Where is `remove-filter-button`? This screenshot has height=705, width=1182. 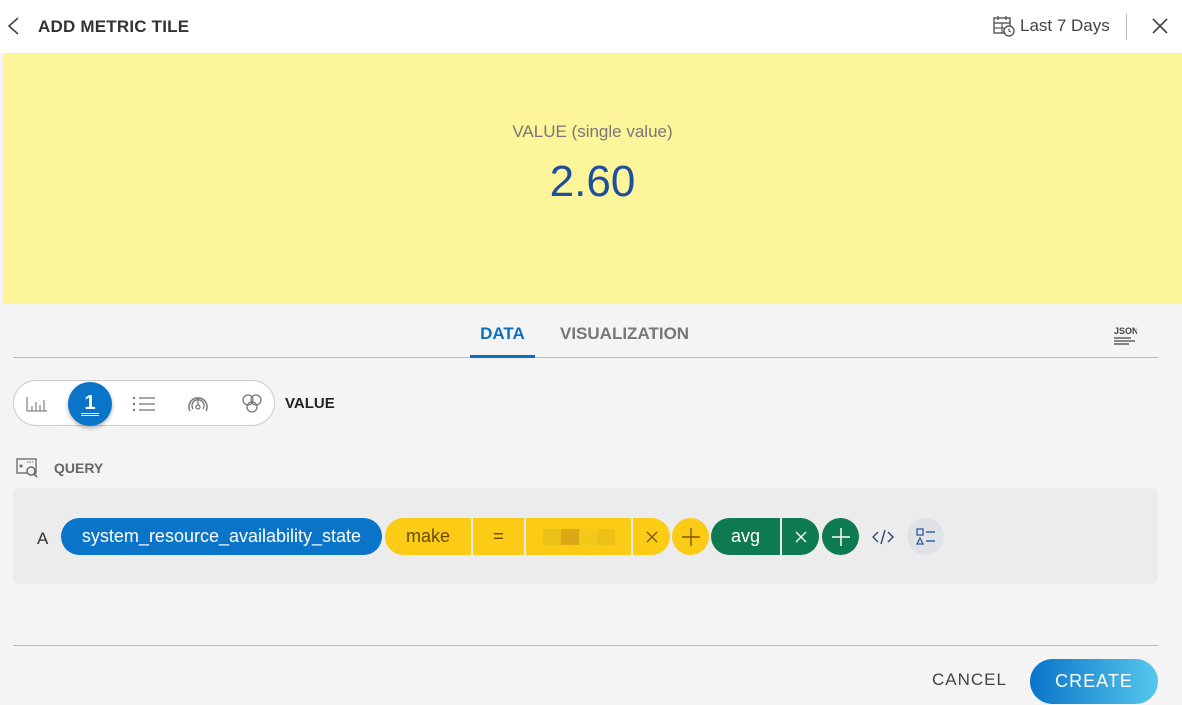
remove-filter-button is located at coordinates (651, 536).